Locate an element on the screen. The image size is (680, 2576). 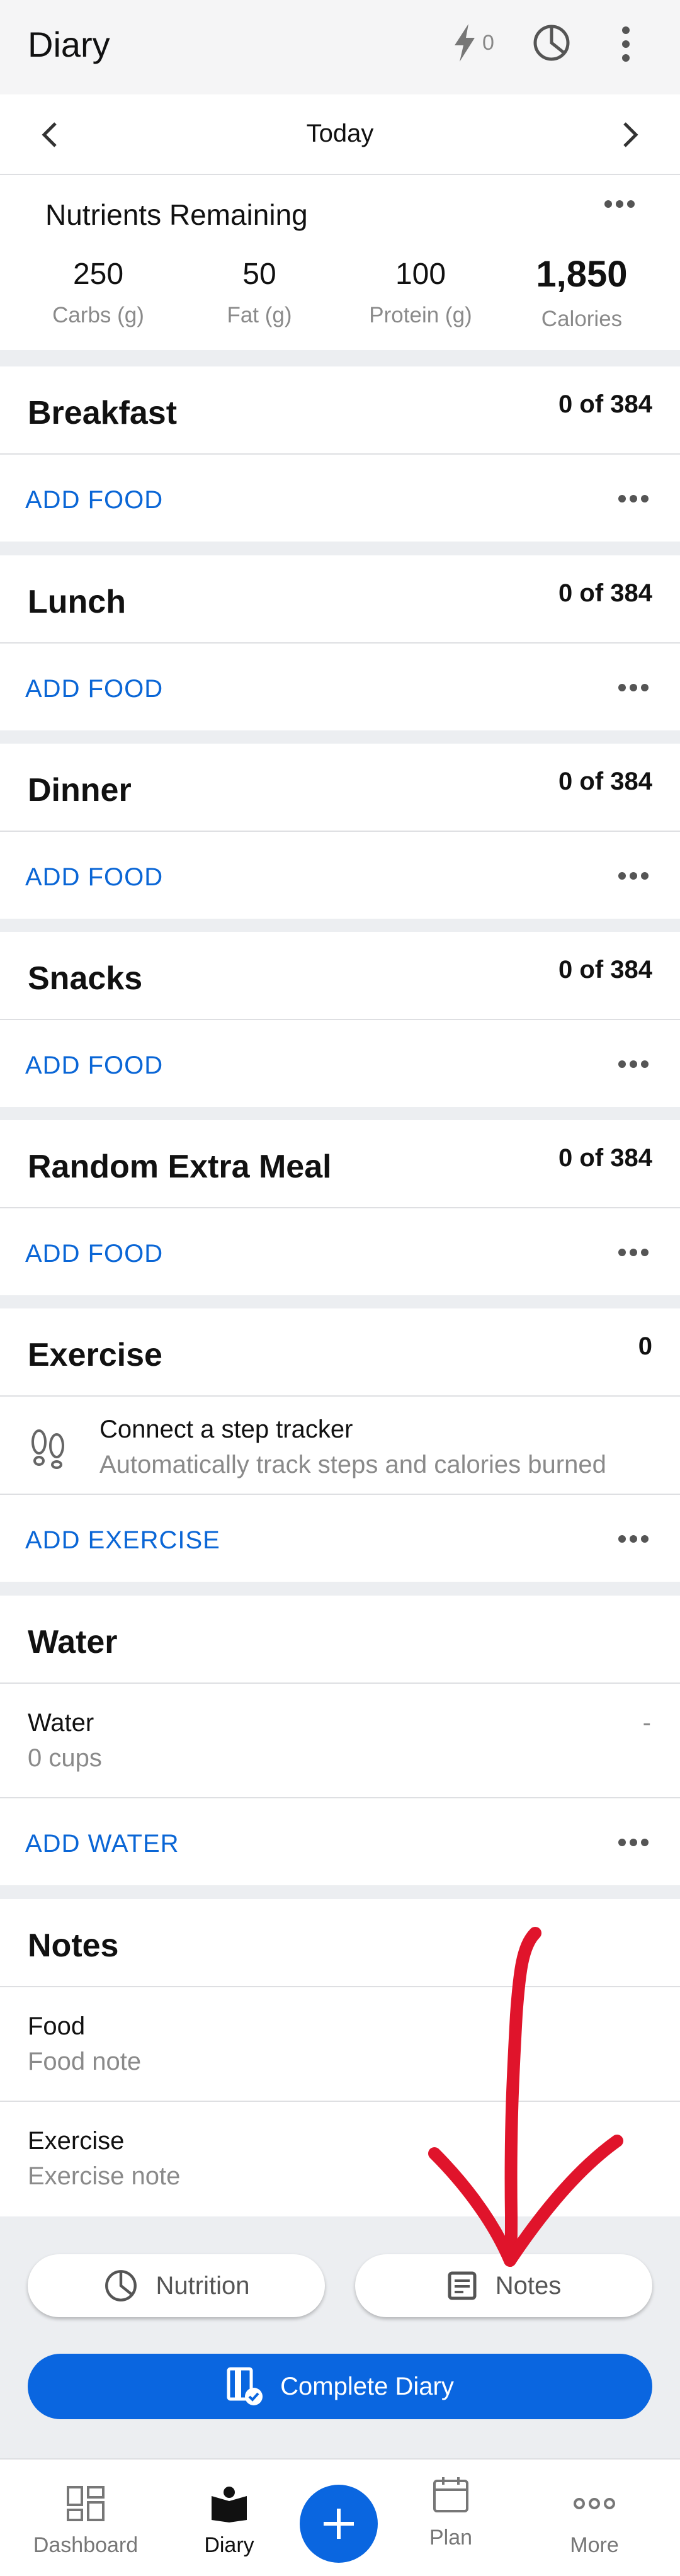
nav-item-more: More is located at coordinates (594, 2521).